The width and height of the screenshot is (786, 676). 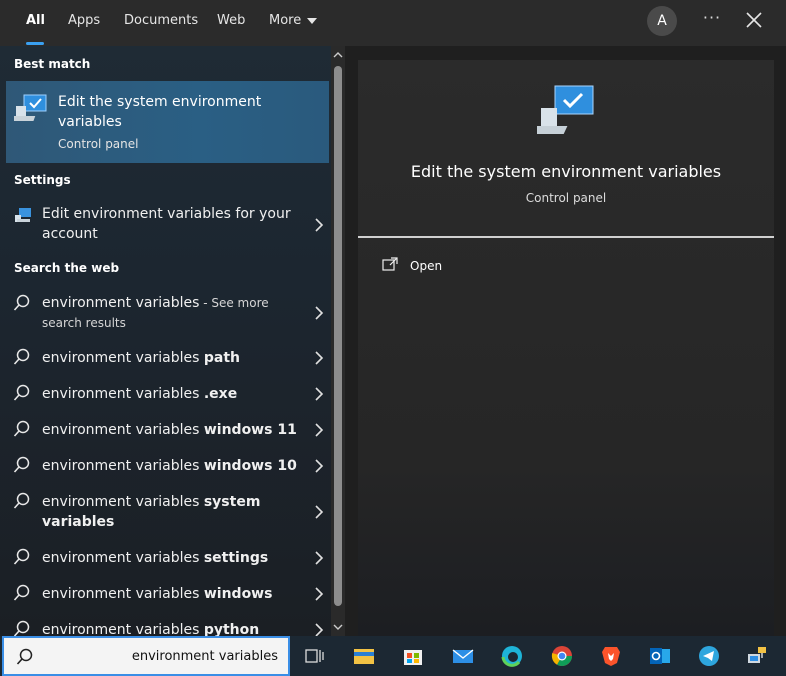 I want to click on web-result-item: environment variables windows 10, so click(x=165, y=469).